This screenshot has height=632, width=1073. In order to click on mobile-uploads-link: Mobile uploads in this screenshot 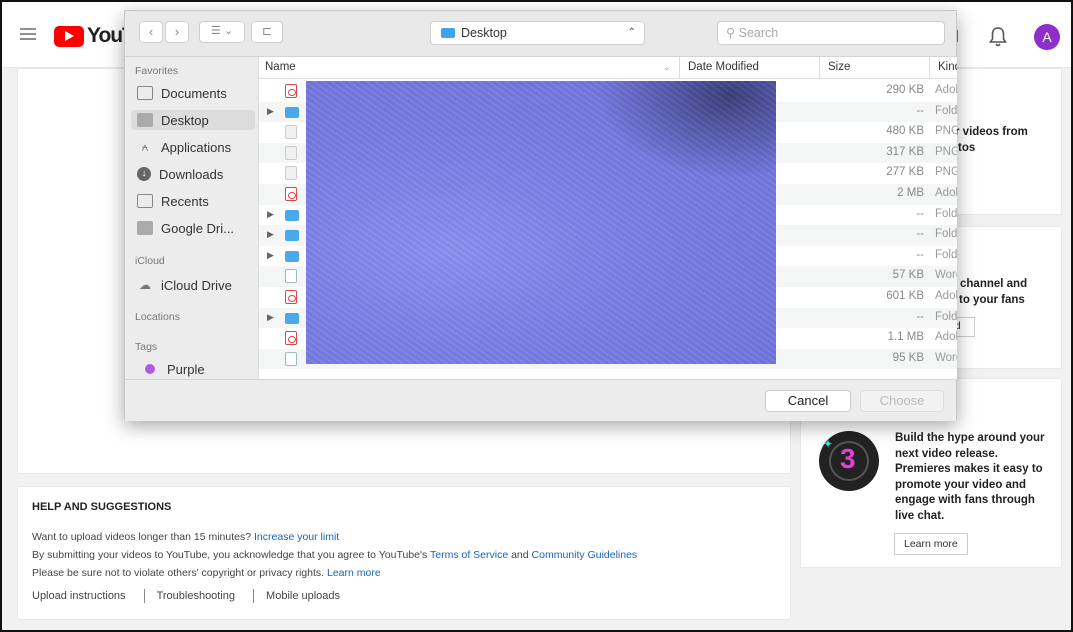, I will do `click(303, 596)`.